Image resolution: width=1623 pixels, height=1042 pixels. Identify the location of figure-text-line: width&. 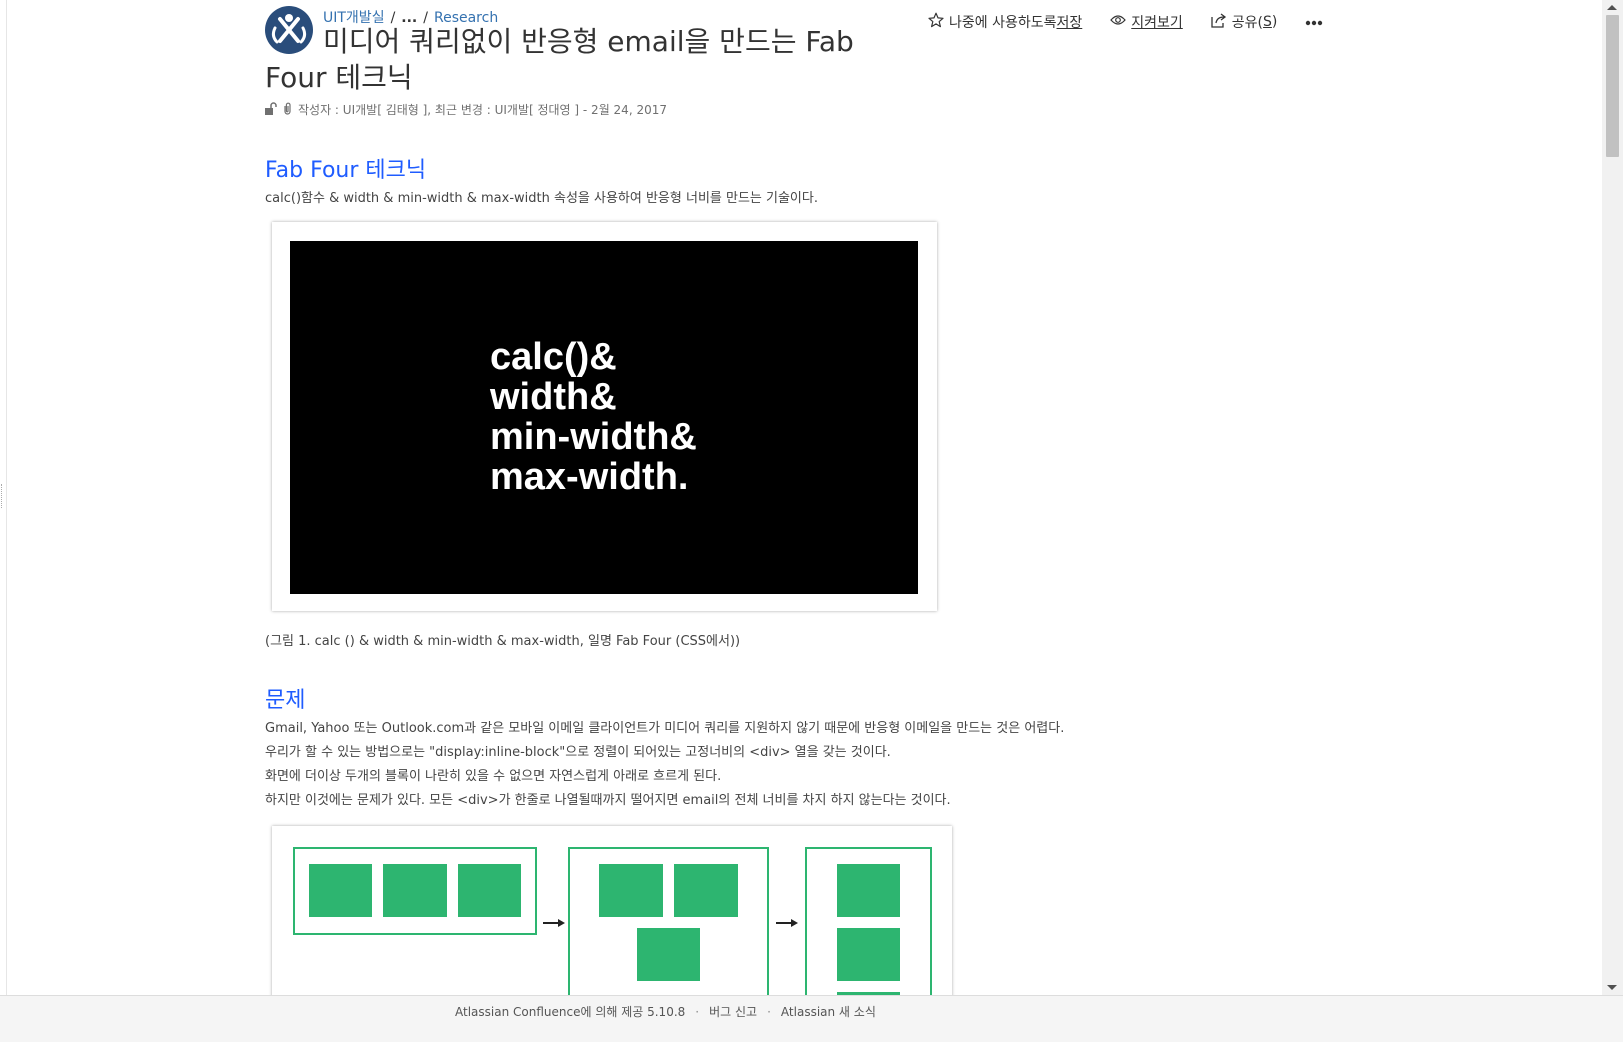
(553, 397).